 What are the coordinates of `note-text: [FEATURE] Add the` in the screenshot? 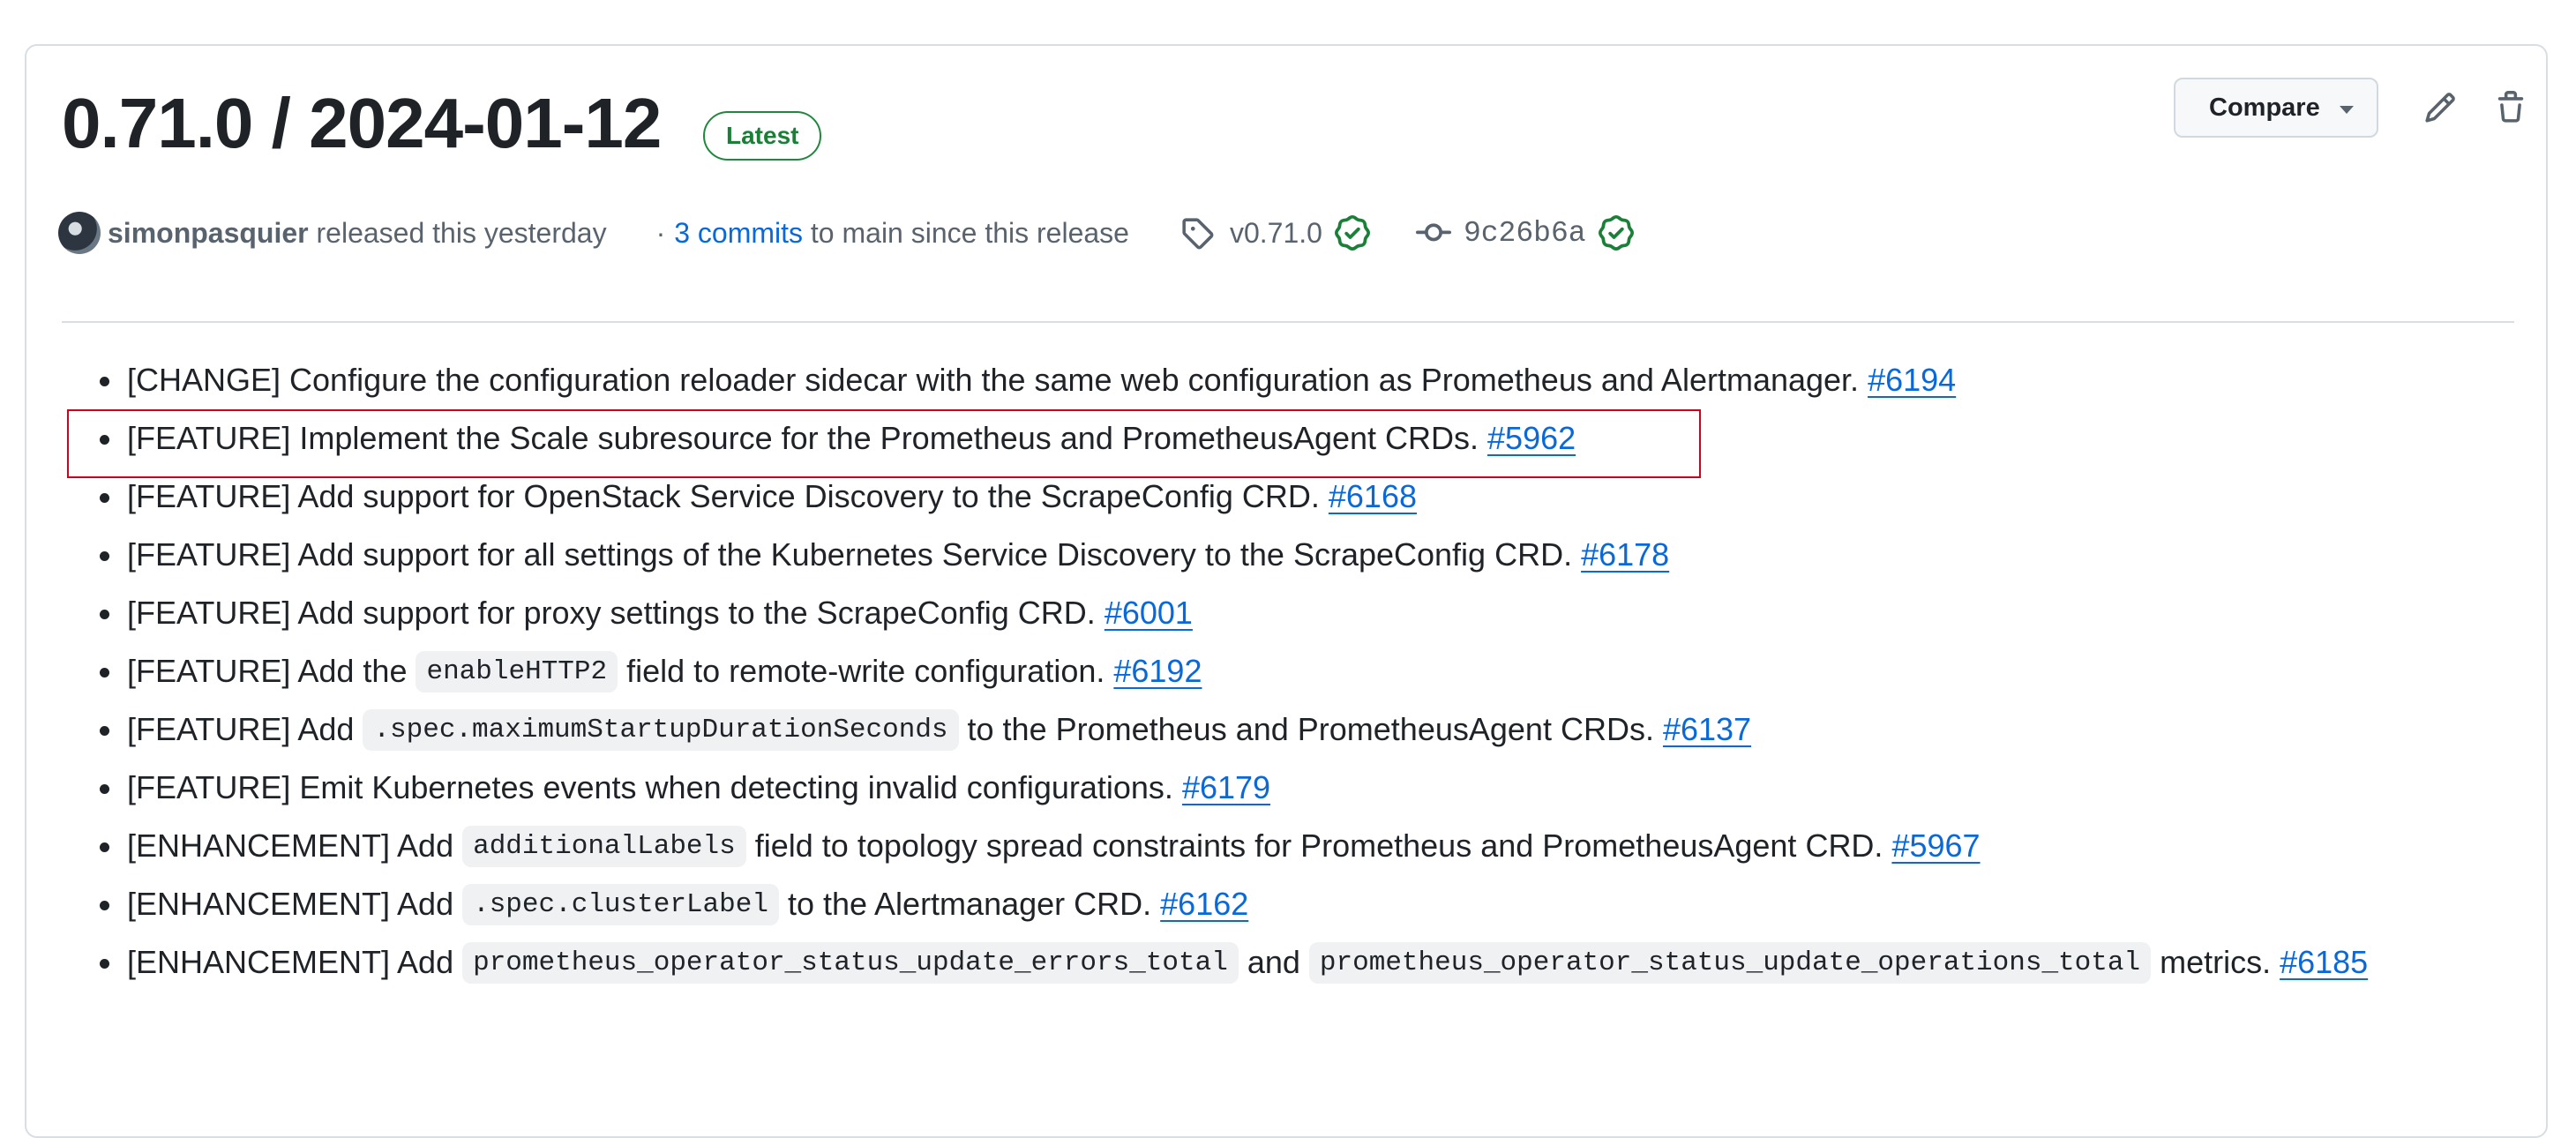 It's located at (267, 671).